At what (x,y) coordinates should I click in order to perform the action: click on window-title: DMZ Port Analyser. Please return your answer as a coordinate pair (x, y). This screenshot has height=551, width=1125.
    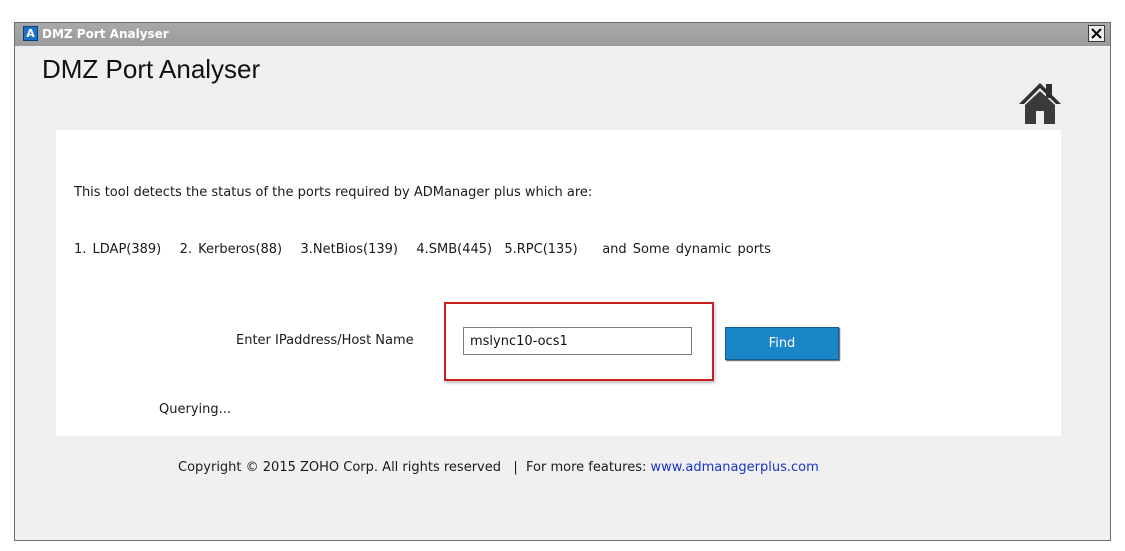
    Looking at the image, I should click on (105, 34).